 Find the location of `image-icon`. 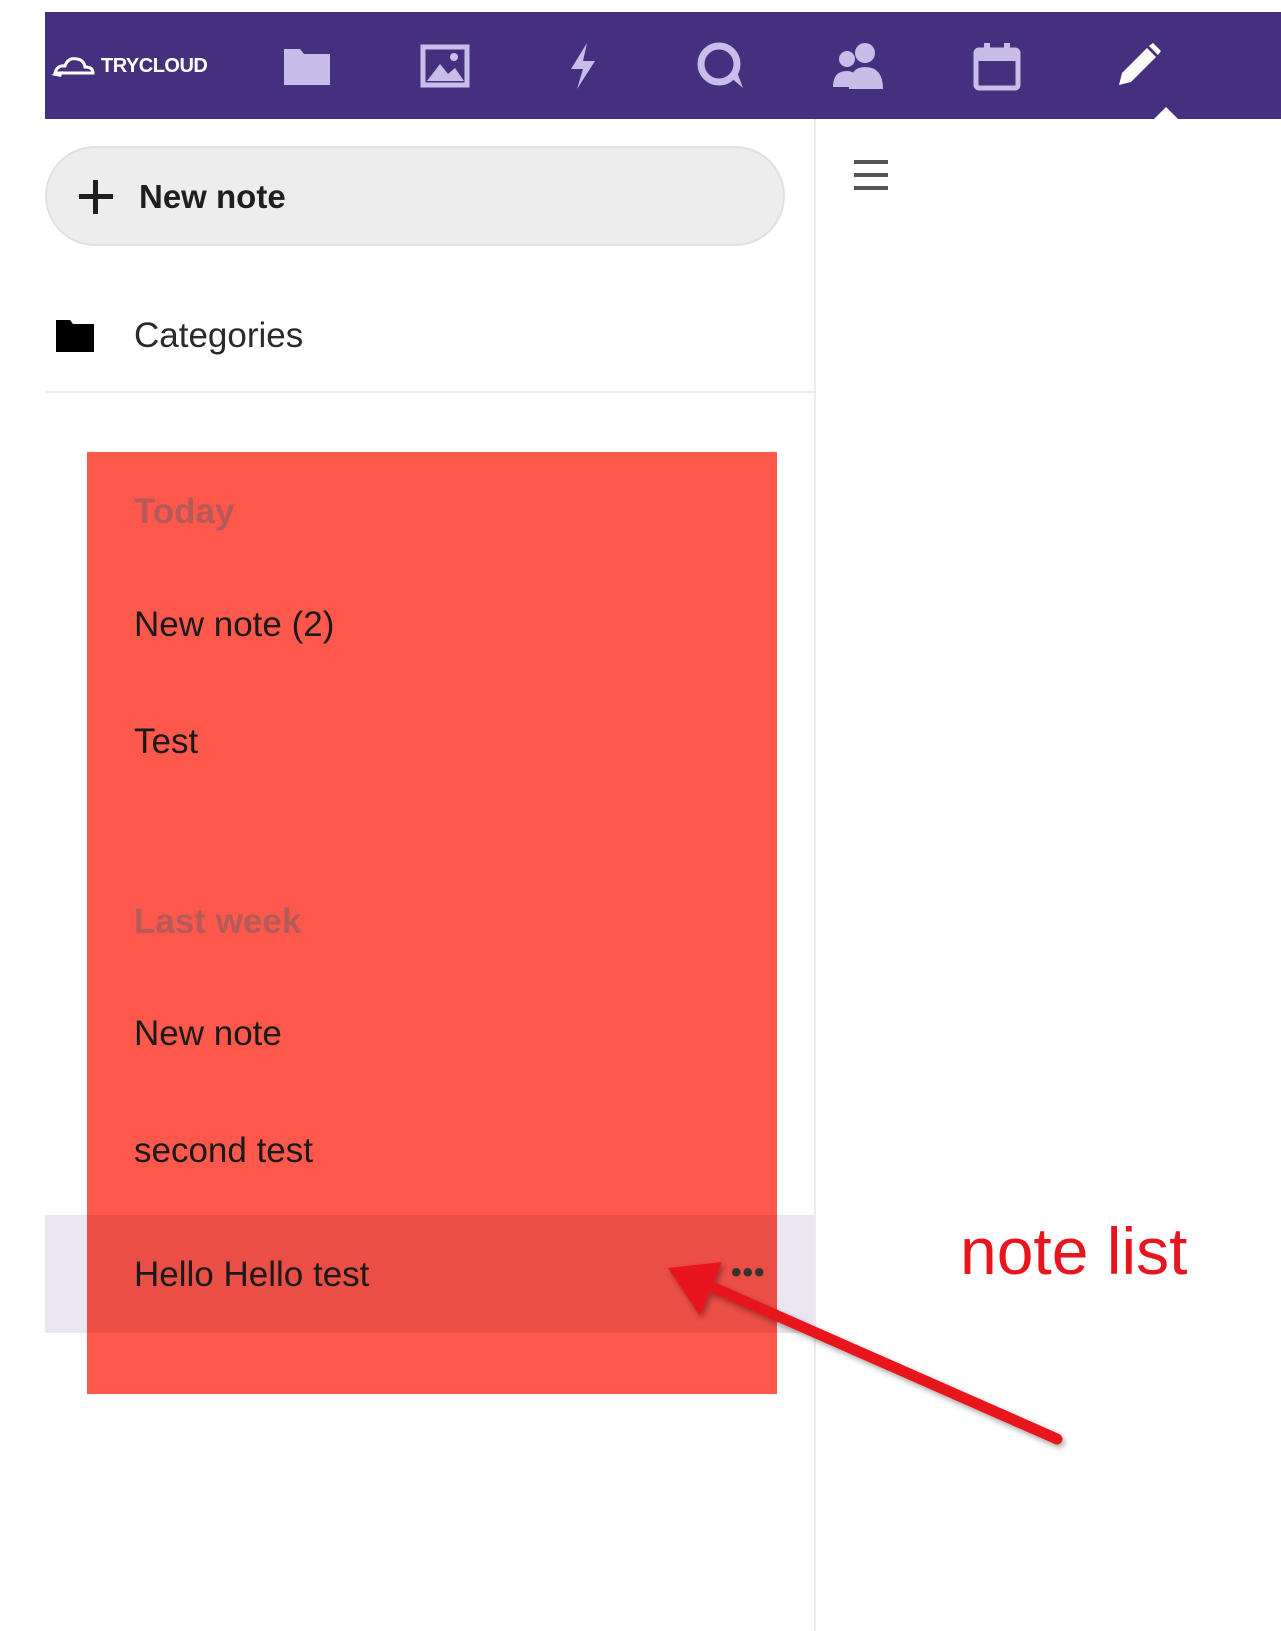

image-icon is located at coordinates (445, 66).